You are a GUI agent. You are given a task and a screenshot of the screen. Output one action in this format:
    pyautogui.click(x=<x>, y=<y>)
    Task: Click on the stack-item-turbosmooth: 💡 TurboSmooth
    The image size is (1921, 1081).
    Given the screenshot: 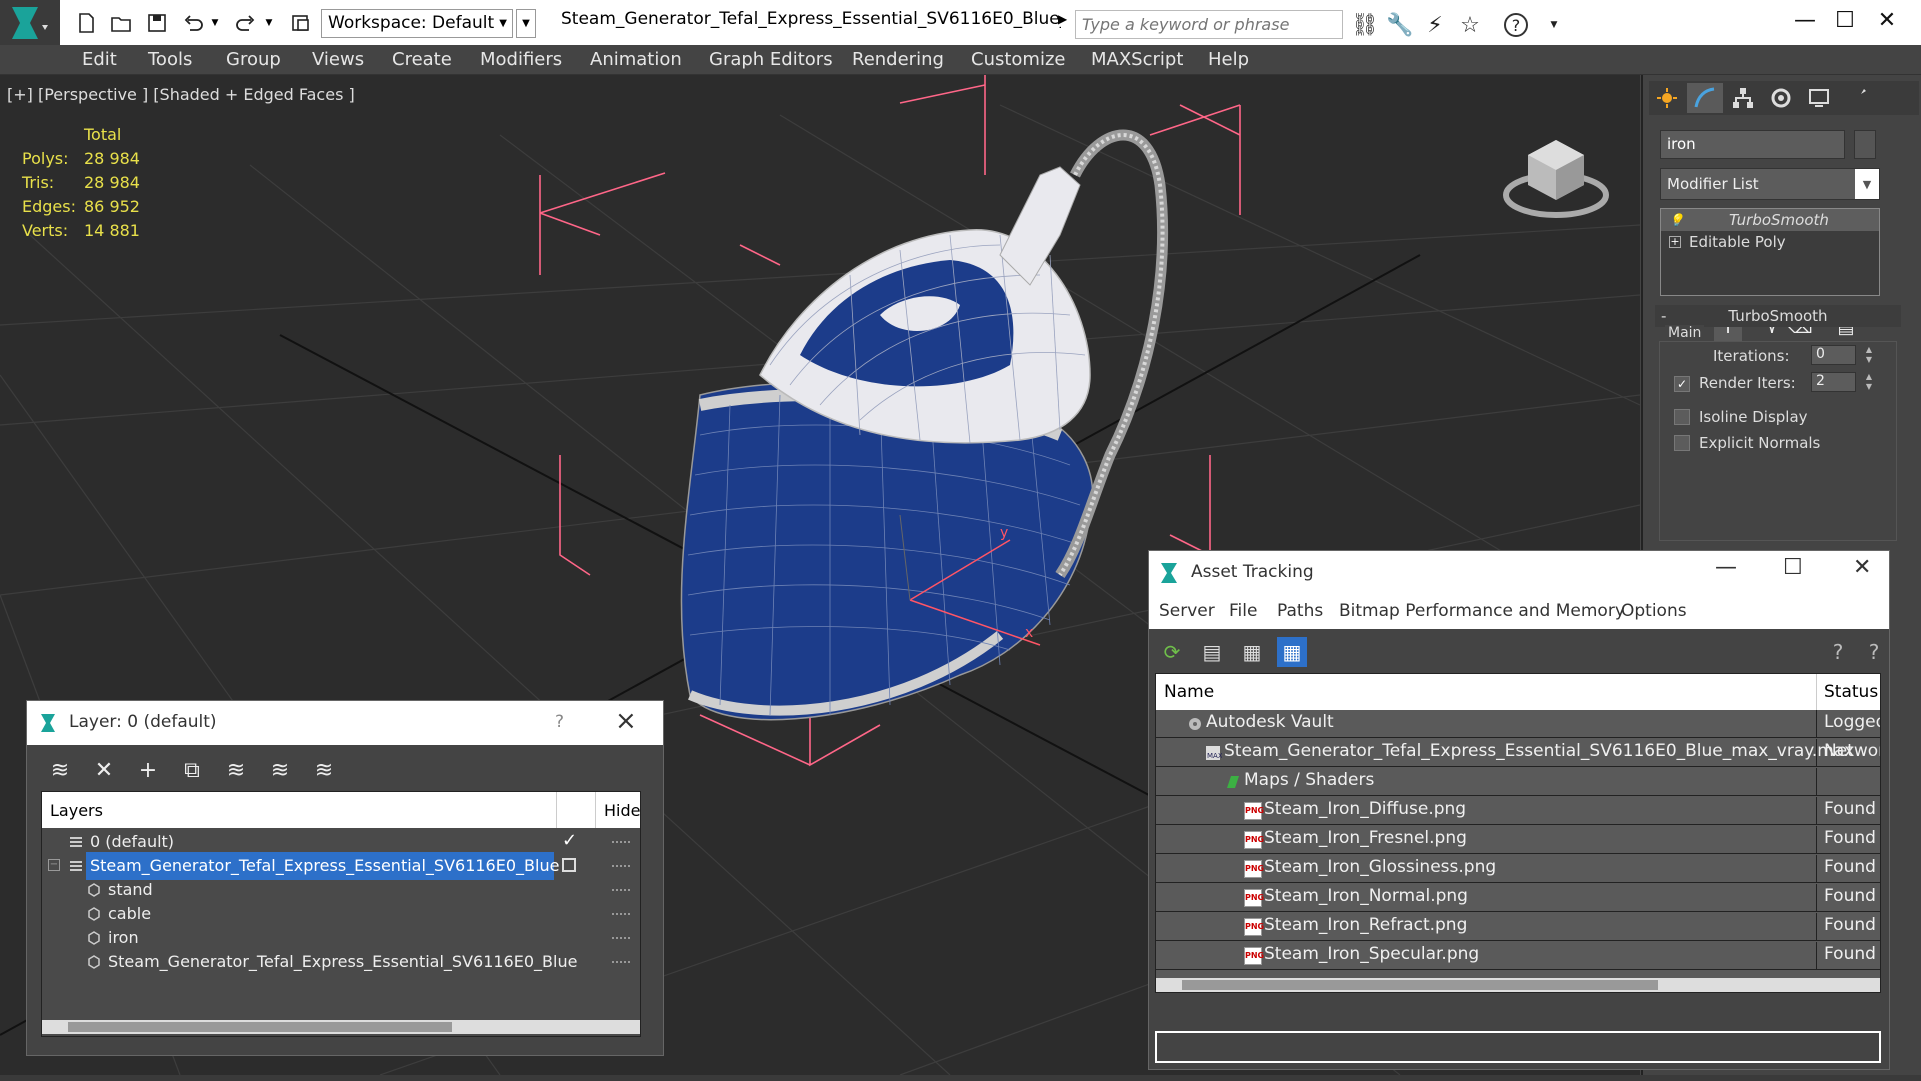 What is the action you would take?
    pyautogui.click(x=1770, y=220)
    